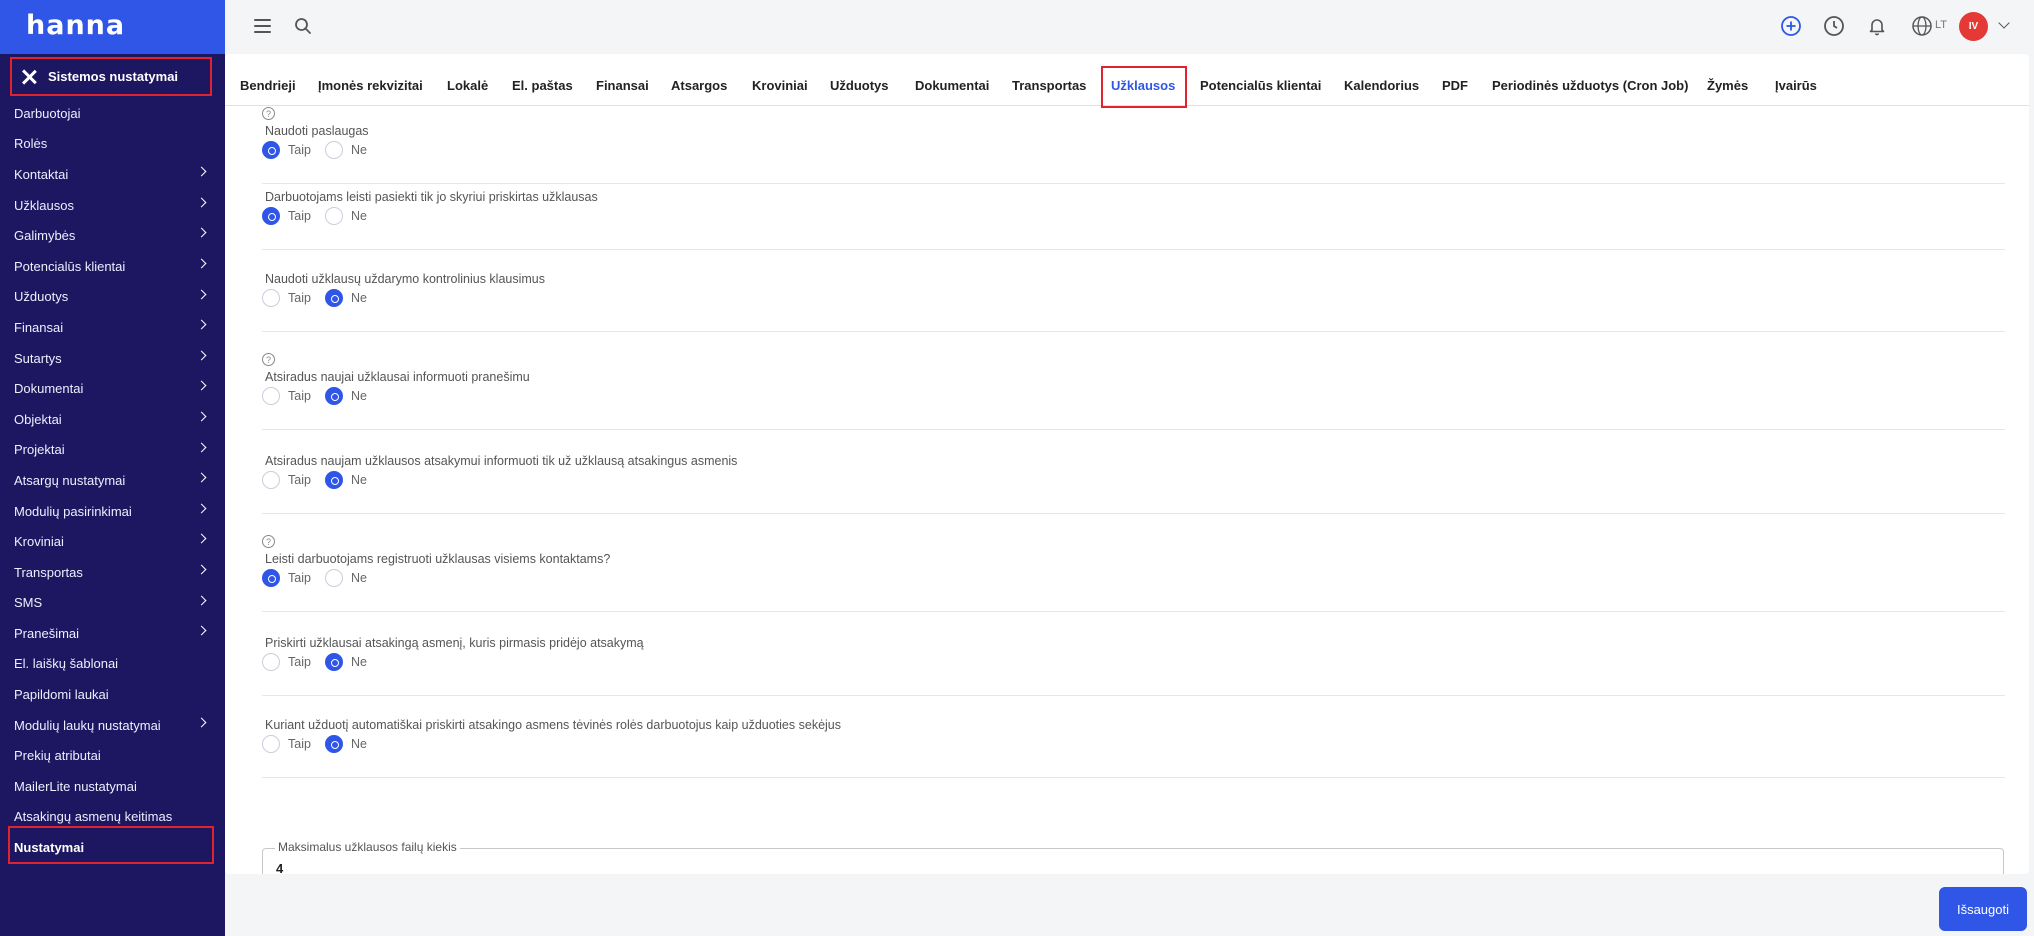 This screenshot has height=936, width=2034. Describe the element at coordinates (112, 755) in the screenshot. I see `sidebar-item: Prekių atributai` at that location.